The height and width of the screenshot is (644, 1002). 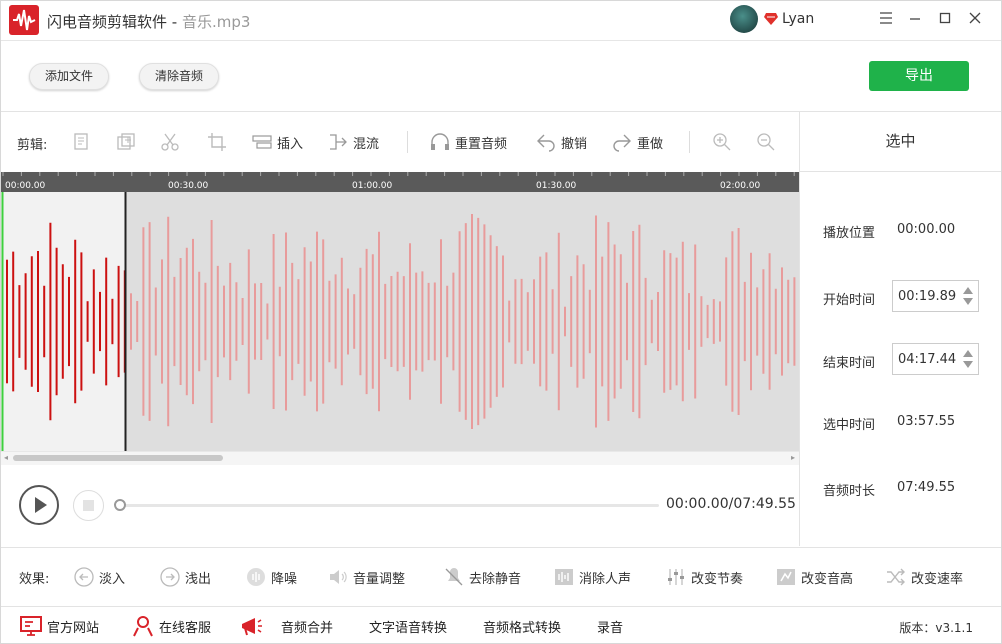 I want to click on end-time-spinner: 04:17.44, so click(x=935, y=359).